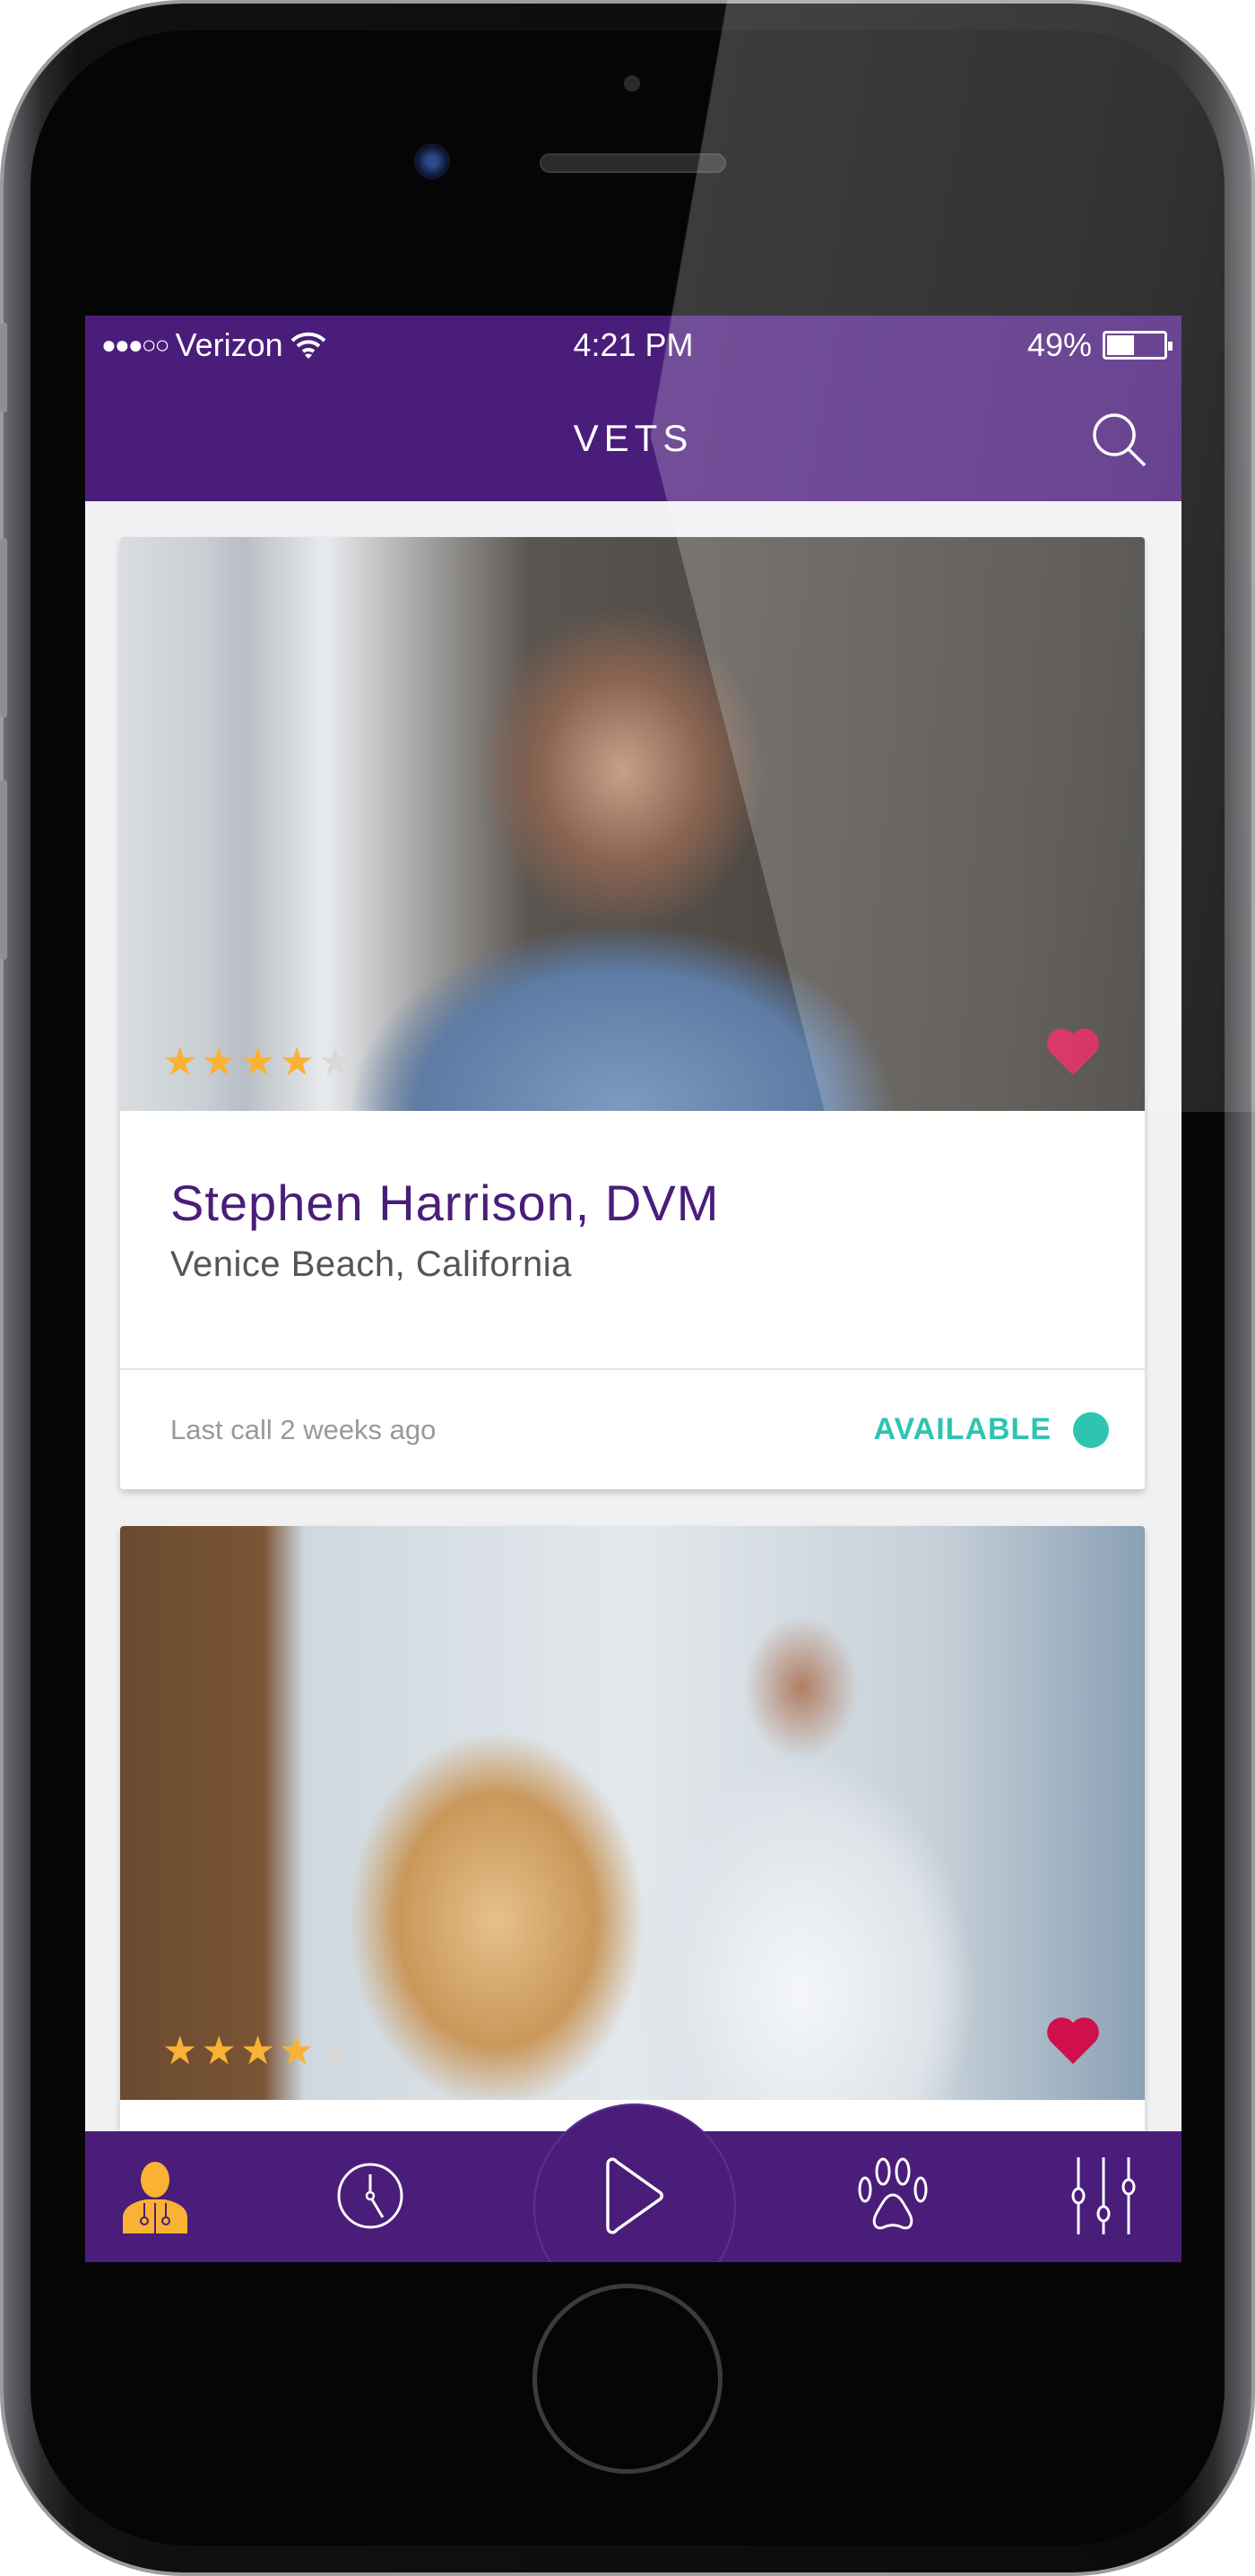 The height and width of the screenshot is (2576, 1255). I want to click on tab-pets, so click(893, 2196).